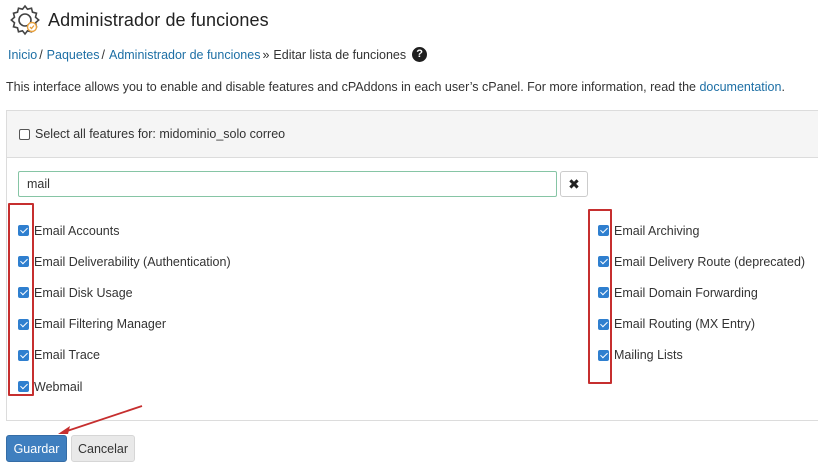  Describe the element at coordinates (83, 292) in the screenshot. I see `feature-label: Email Disk Usage` at that location.